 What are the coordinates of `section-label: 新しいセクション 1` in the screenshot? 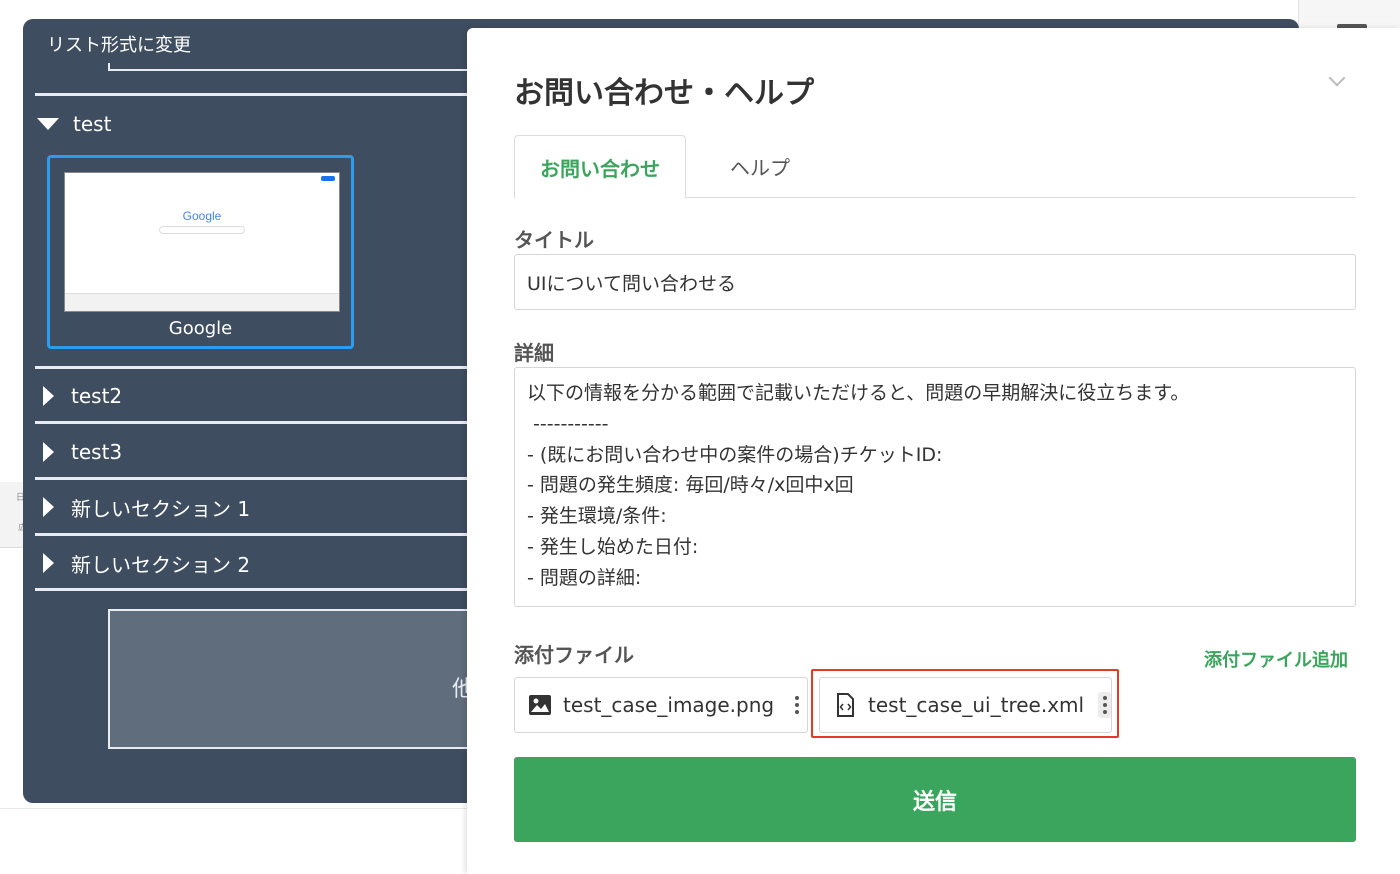 It's located at (161, 508).